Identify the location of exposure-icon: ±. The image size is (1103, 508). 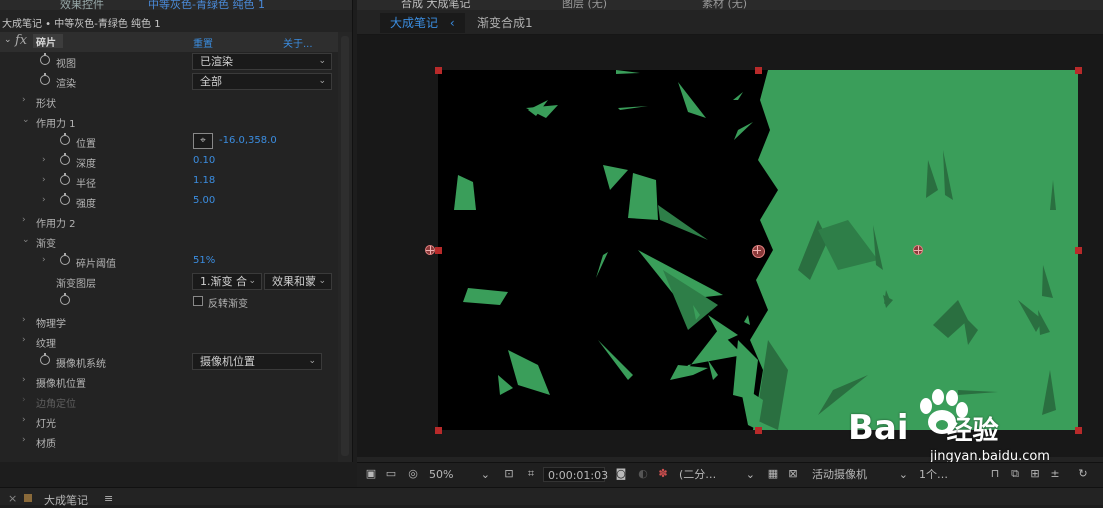
(1055, 473).